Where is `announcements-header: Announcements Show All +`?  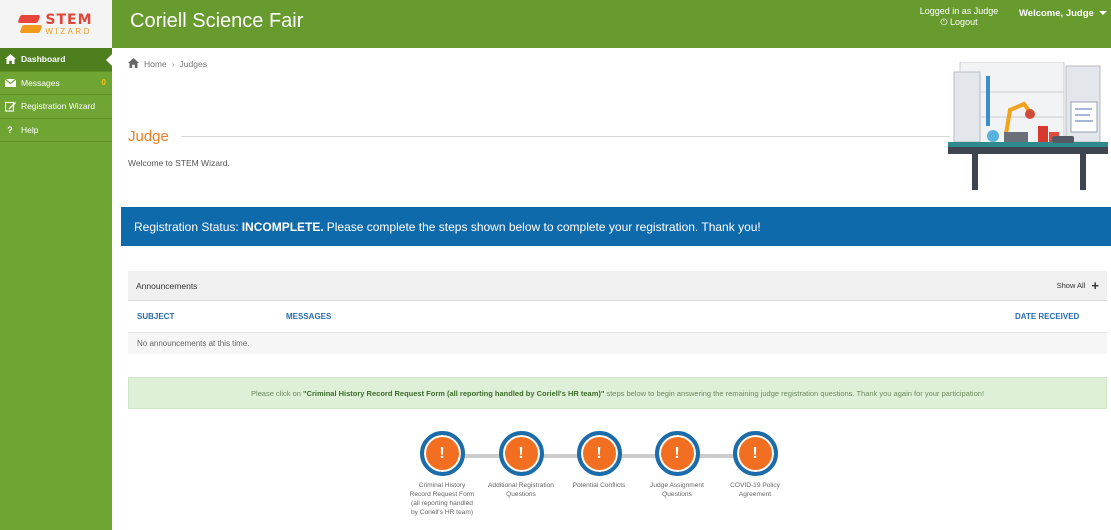 announcements-header: Announcements Show All + is located at coordinates (617, 286).